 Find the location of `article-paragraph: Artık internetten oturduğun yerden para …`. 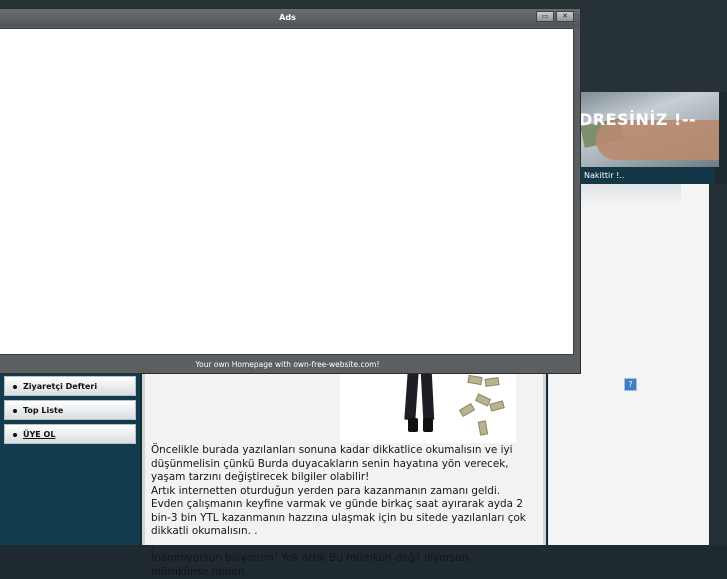

article-paragraph: Artık internetten oturduğun yerden para … is located at coordinates (338, 511).